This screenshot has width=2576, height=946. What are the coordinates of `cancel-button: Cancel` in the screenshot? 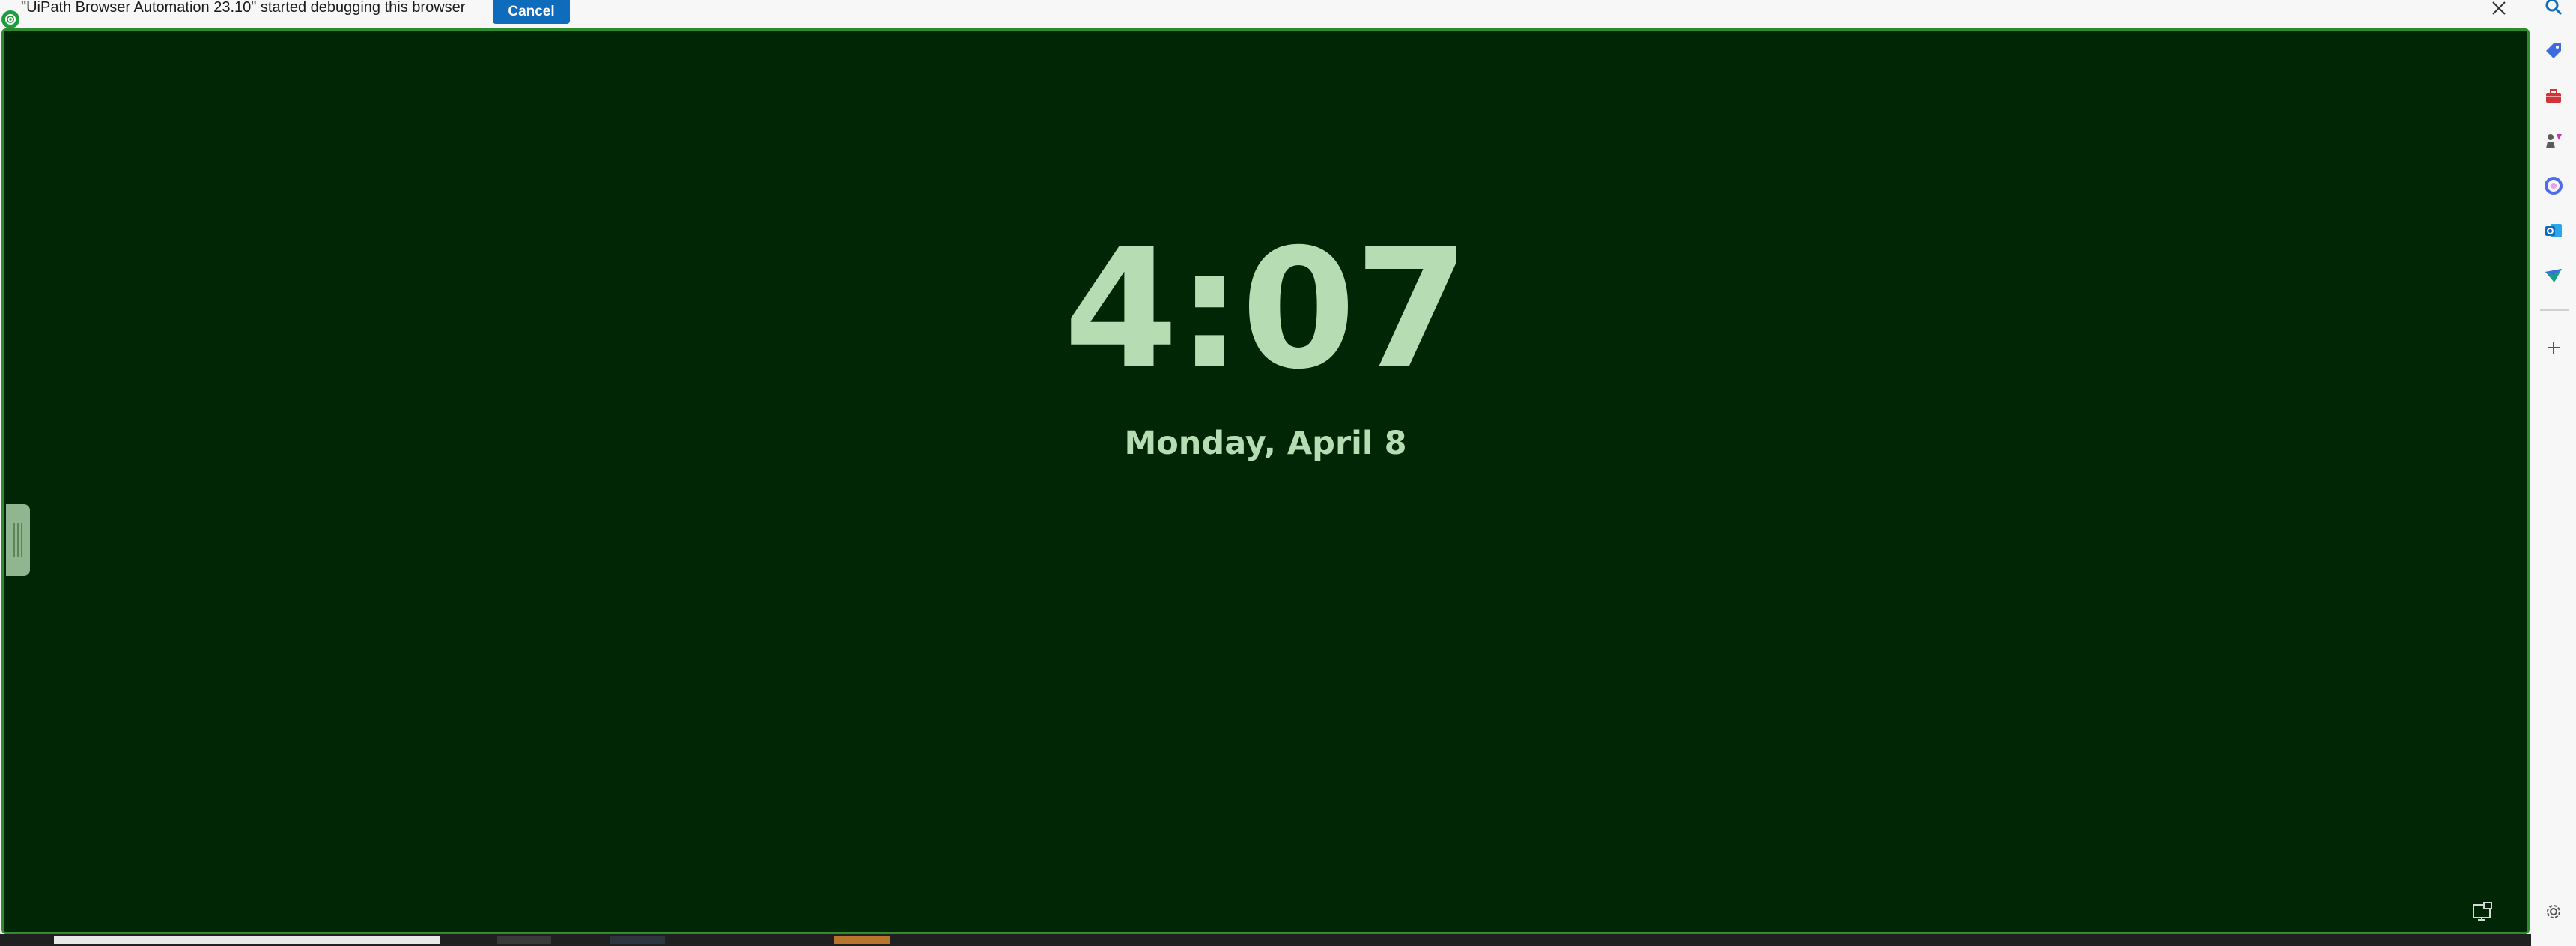 It's located at (531, 12).